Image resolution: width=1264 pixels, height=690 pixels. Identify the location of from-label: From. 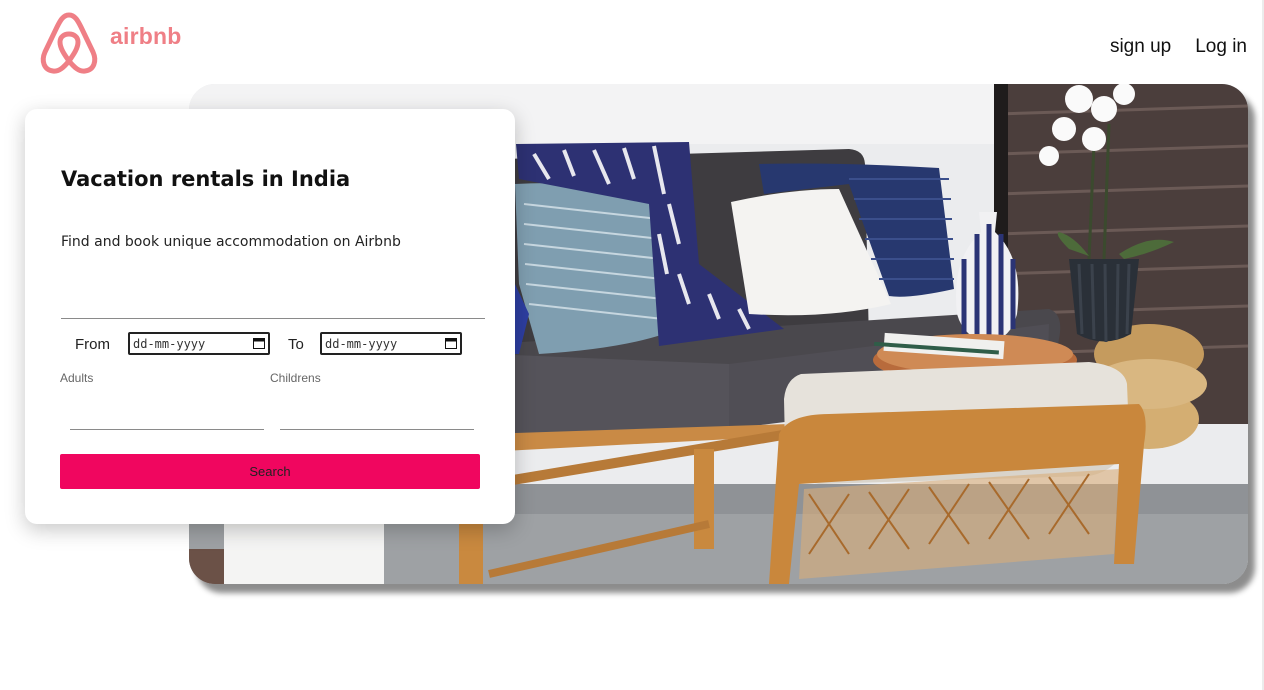
(92, 344).